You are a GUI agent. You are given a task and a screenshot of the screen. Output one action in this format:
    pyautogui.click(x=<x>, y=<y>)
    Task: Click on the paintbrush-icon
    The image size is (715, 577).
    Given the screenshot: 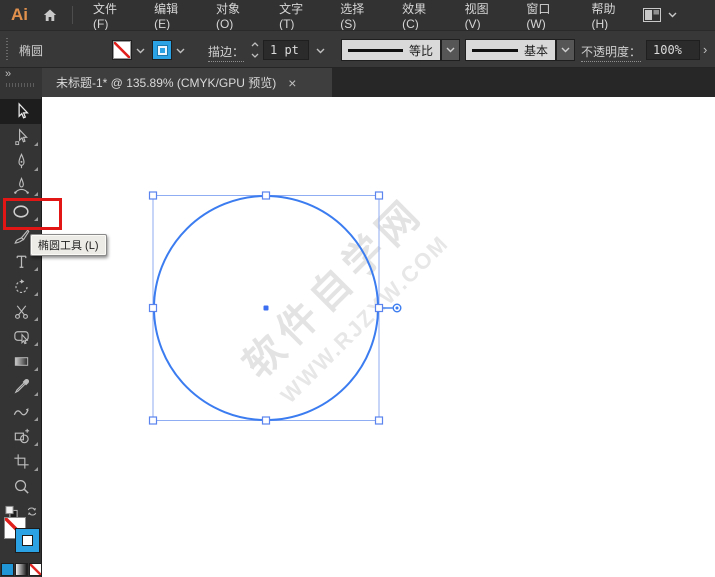 What is the action you would take?
    pyautogui.click(x=21, y=236)
    